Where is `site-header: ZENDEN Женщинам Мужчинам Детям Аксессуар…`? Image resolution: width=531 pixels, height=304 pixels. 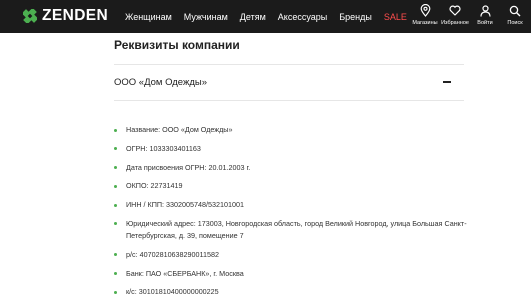 site-header: ZENDEN Женщинам Мужчинам Детям Аксессуар… is located at coordinates (265, 16).